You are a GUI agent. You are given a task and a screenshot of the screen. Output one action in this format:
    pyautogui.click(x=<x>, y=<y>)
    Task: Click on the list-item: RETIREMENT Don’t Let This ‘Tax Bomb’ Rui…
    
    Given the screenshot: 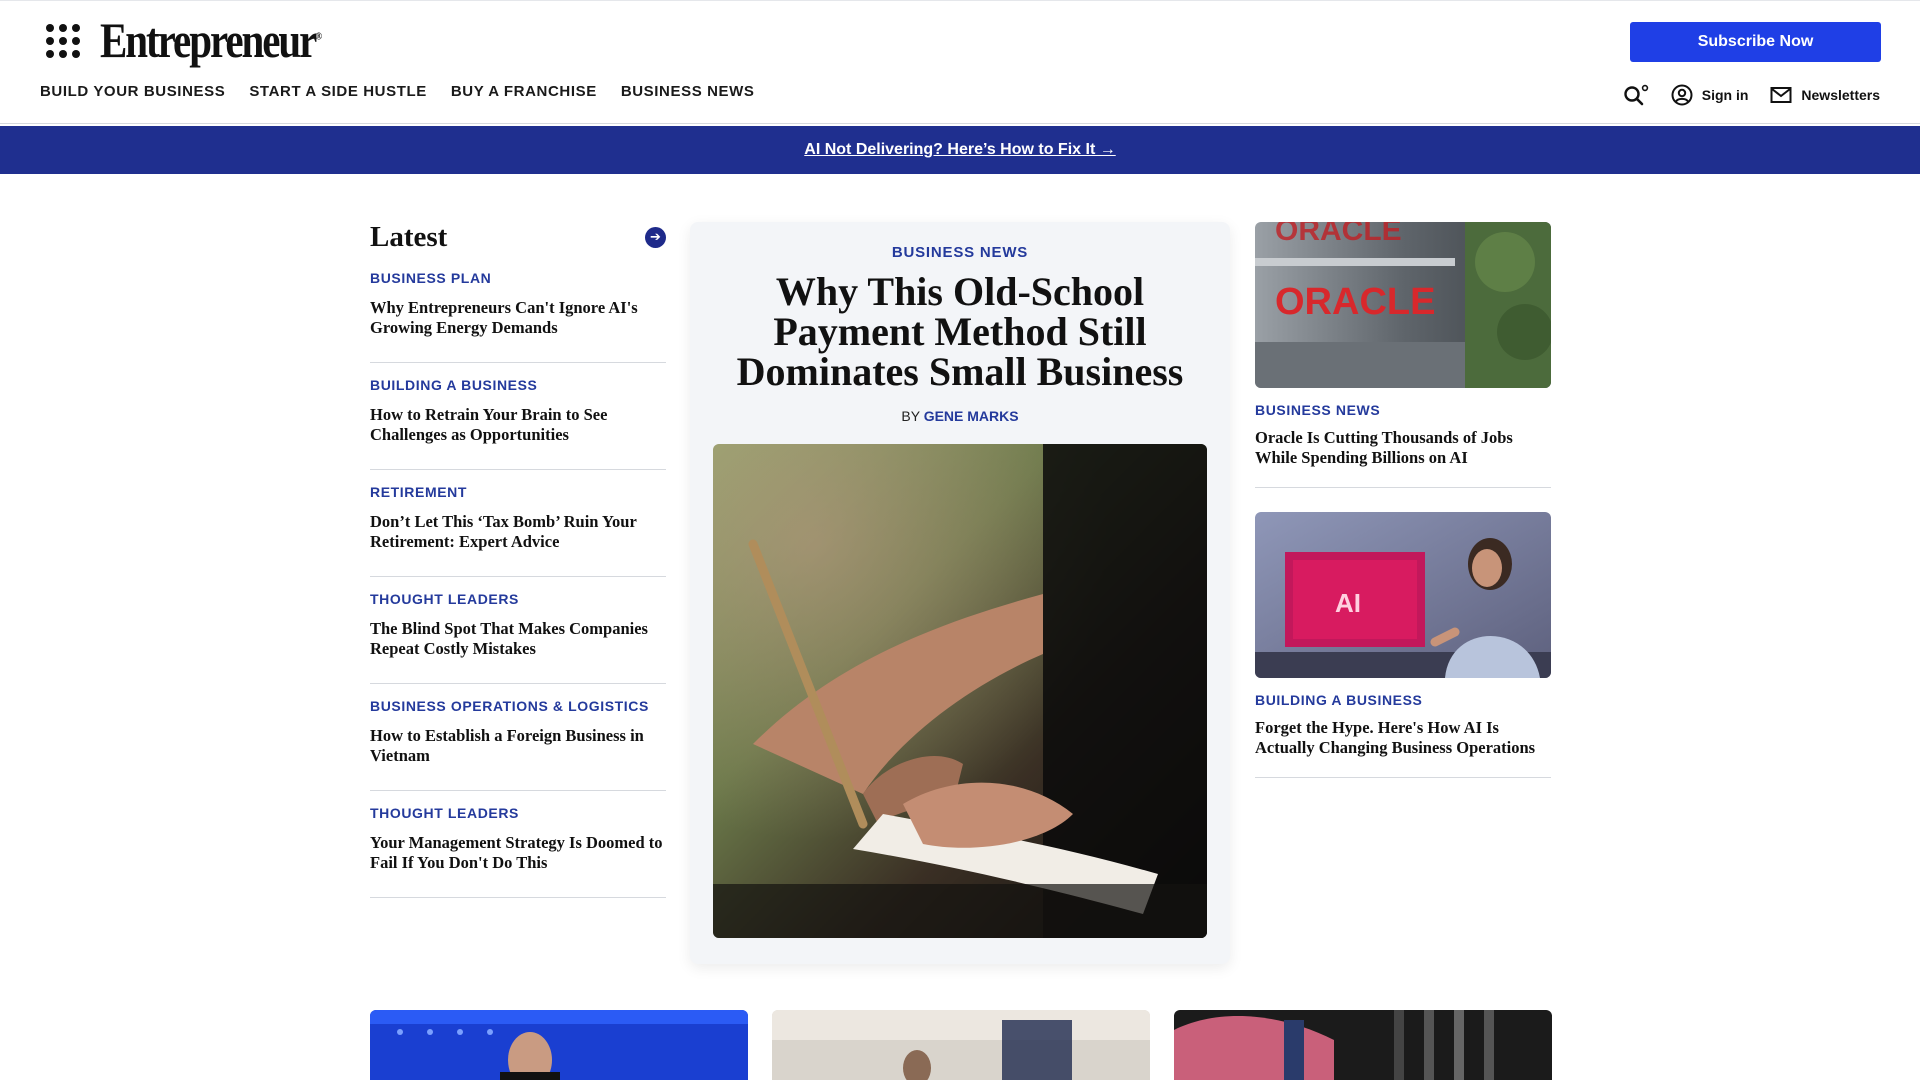 What is the action you would take?
    pyautogui.click(x=518, y=523)
    